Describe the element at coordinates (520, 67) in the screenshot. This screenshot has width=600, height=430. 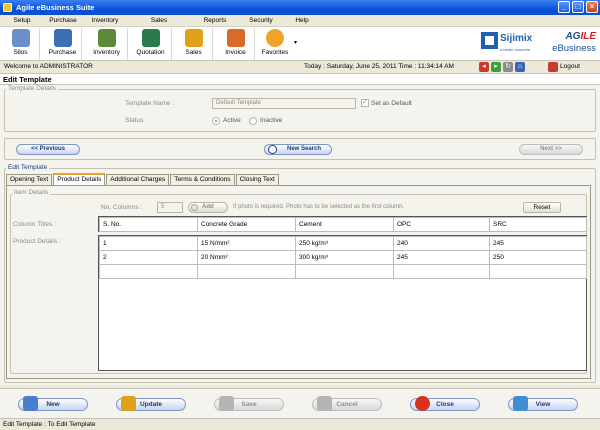
I see `home-icon: ⌂` at that location.